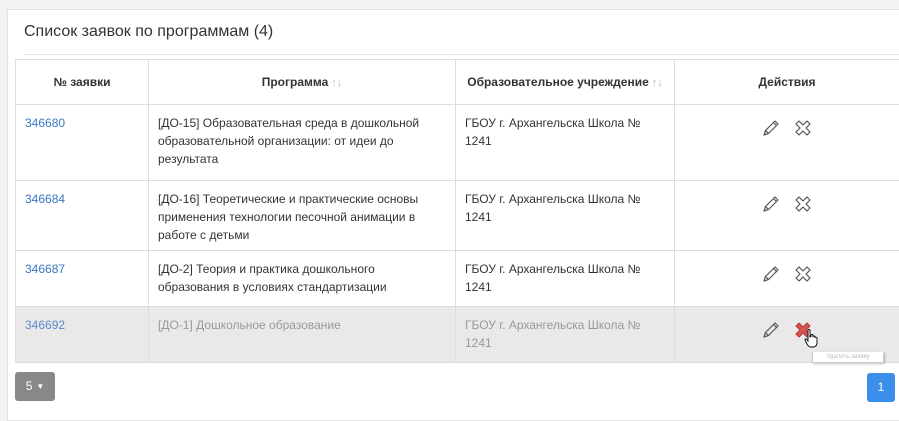 This screenshot has width=899, height=421. I want to click on title-divider, so click(461, 54).